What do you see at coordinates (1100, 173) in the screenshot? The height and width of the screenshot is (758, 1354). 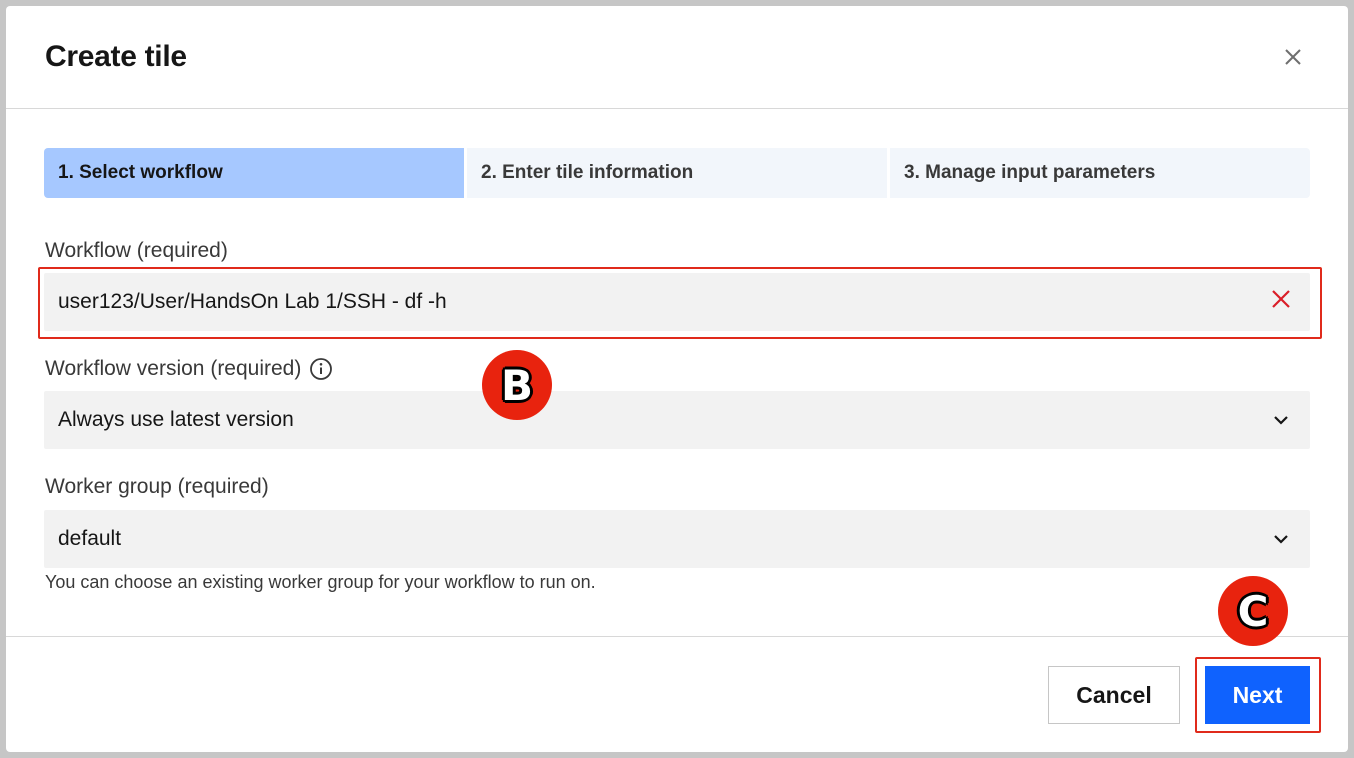 I see `step-manage-input-parameters: 3. Manage input parameters` at bounding box center [1100, 173].